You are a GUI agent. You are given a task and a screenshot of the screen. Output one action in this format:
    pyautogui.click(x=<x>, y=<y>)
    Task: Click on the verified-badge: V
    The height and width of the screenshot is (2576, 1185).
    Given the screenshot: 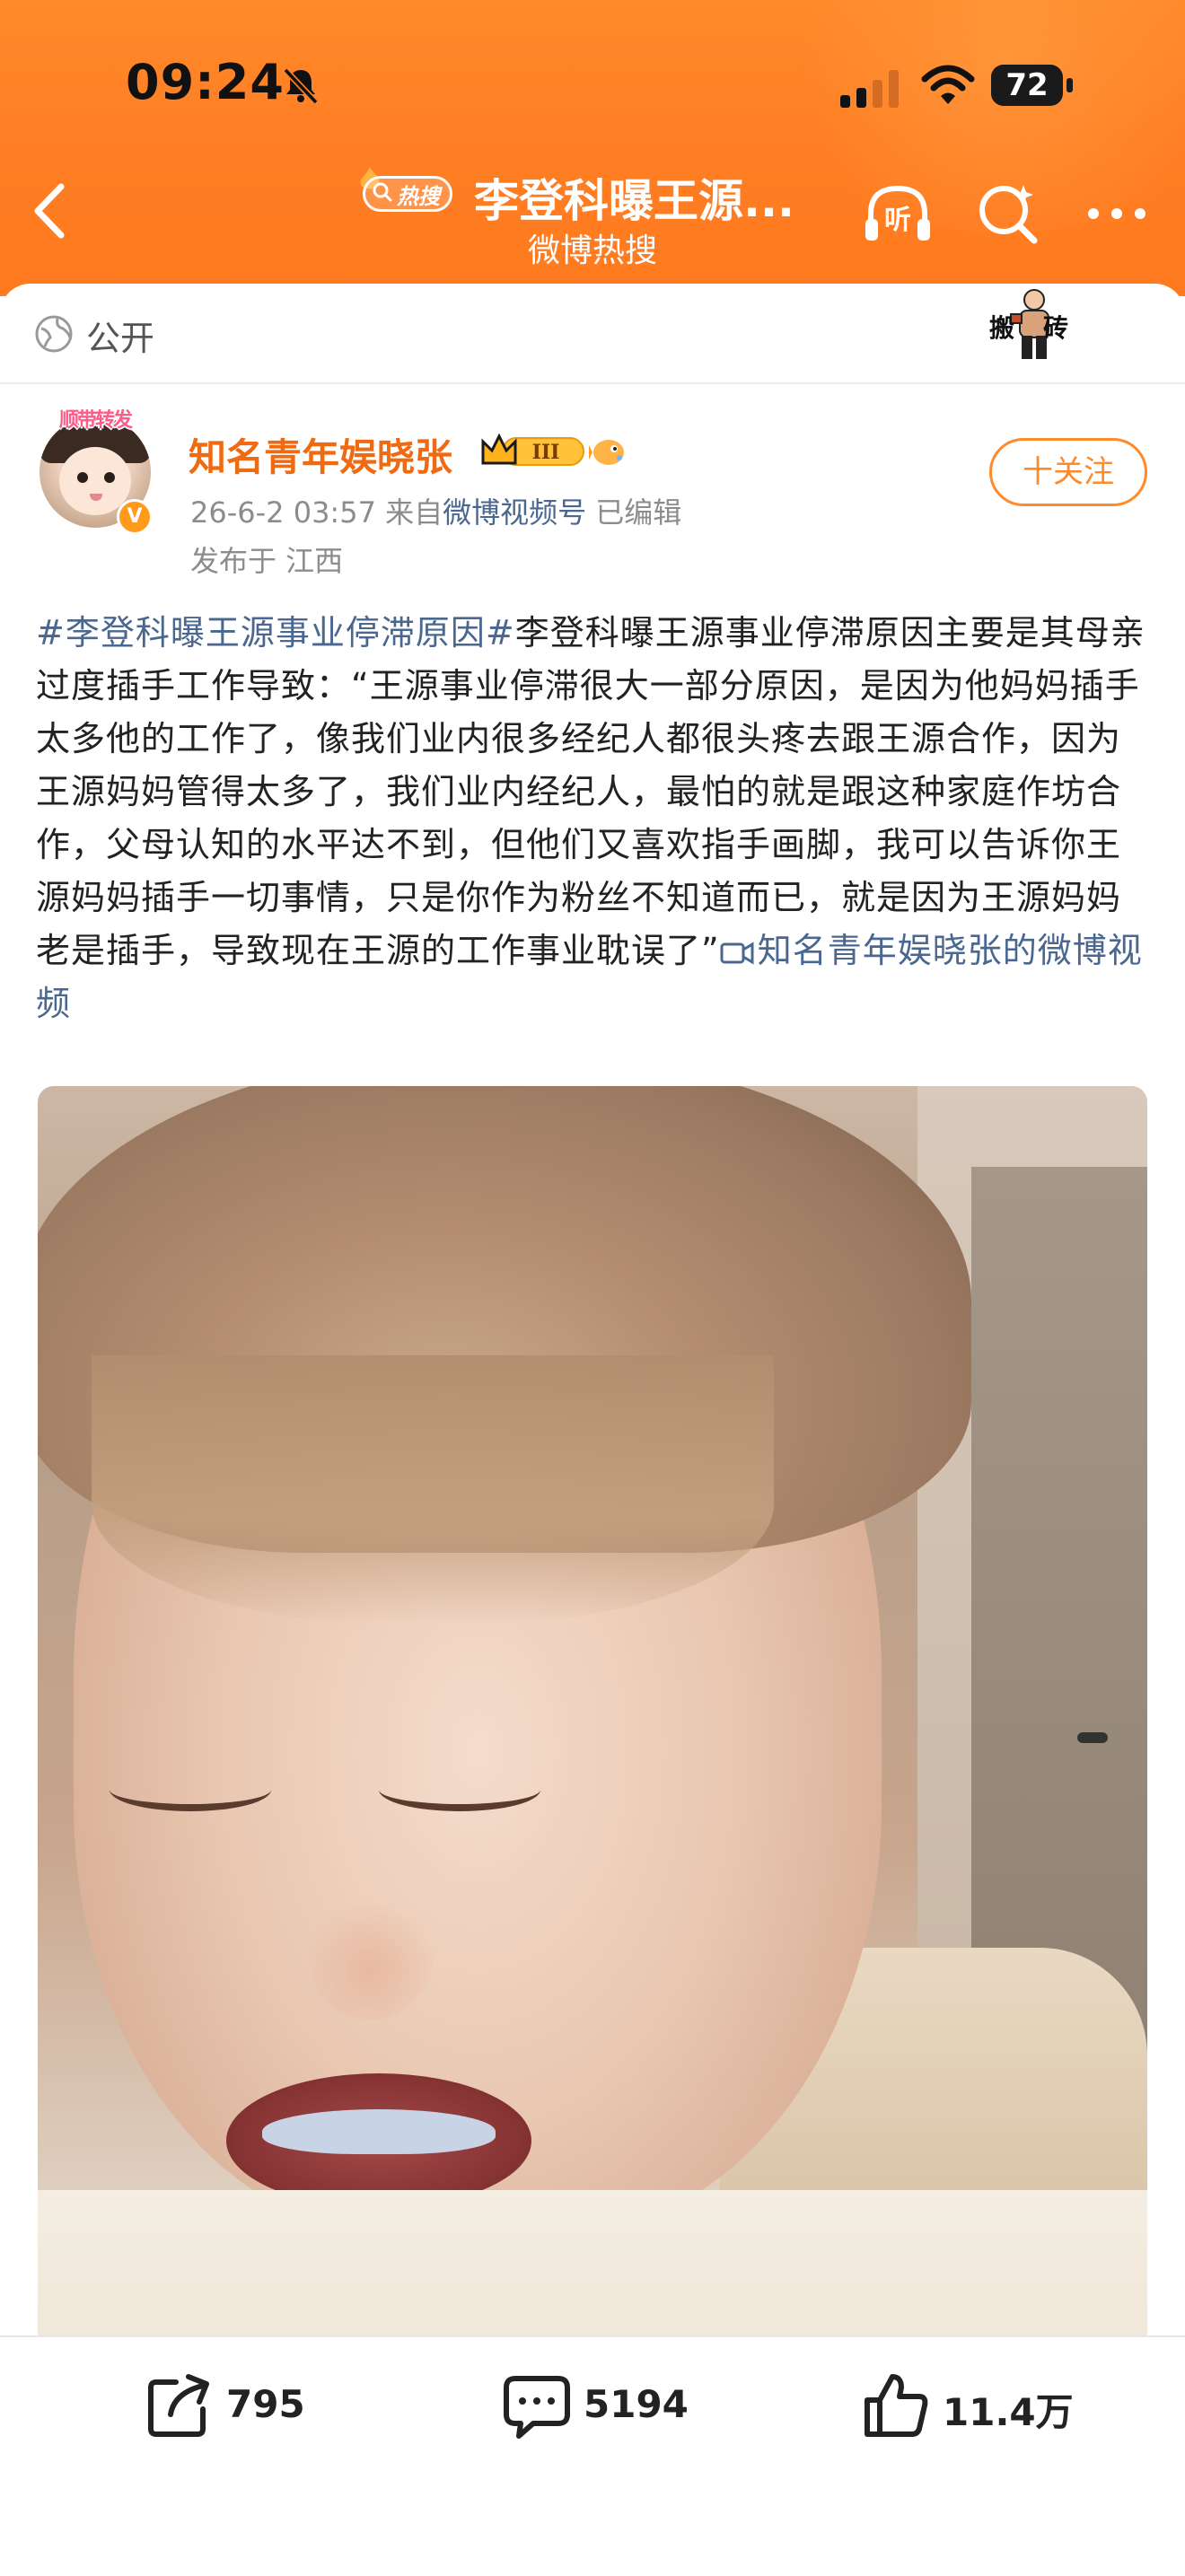 What is the action you would take?
    pyautogui.click(x=135, y=517)
    